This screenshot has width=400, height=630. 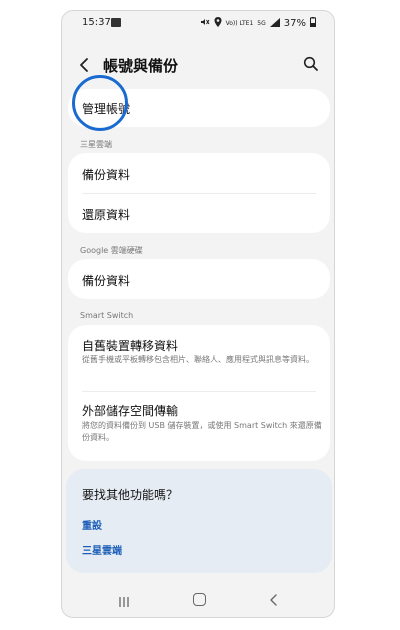 I want to click on status-bar: 15:37 Vo)) LTE1 5G 37%, so click(x=198, y=24).